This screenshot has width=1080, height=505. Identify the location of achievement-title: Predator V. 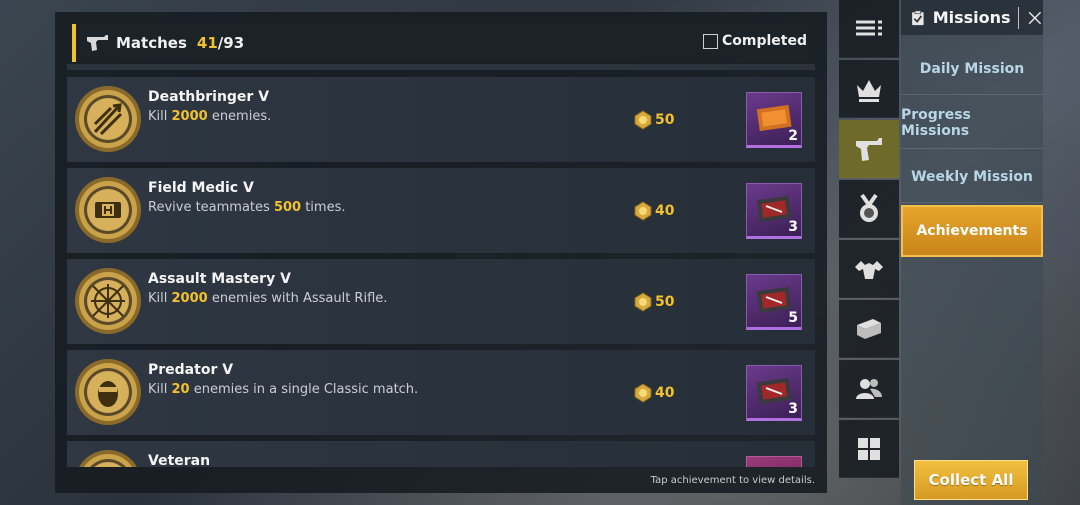
(191, 370).